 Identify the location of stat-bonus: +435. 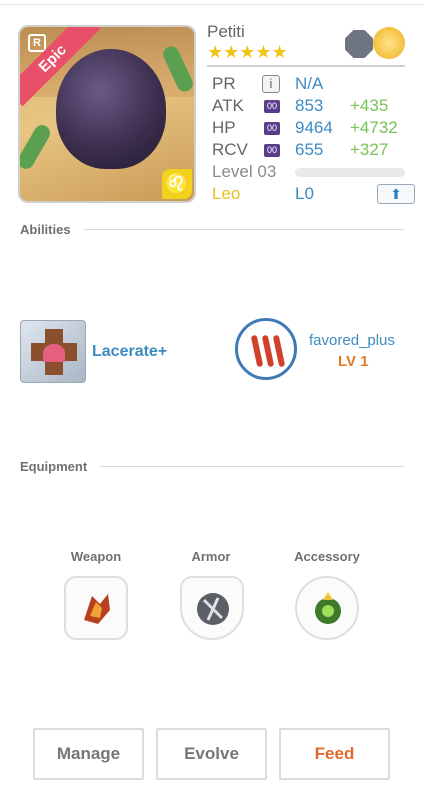
(369, 105).